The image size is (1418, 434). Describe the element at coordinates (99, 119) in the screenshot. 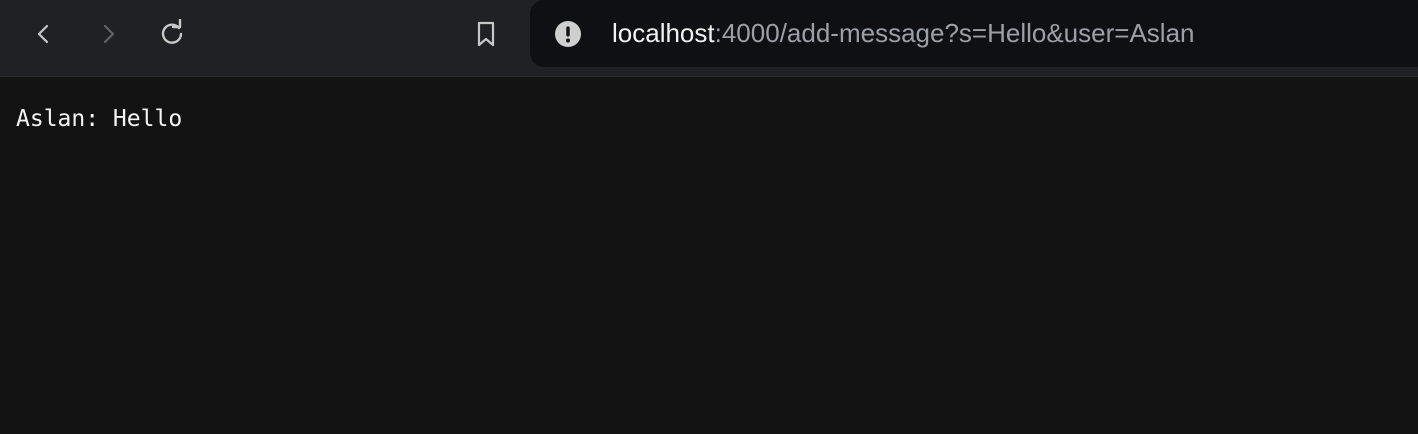

I see `message-text: Aslan: Hello` at that location.